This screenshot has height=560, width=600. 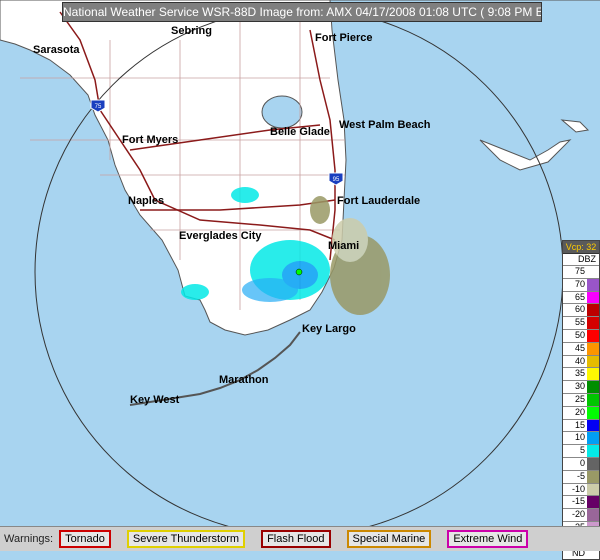 I want to click on city-label-fort-pierce: Fort Pierce, so click(x=344, y=38).